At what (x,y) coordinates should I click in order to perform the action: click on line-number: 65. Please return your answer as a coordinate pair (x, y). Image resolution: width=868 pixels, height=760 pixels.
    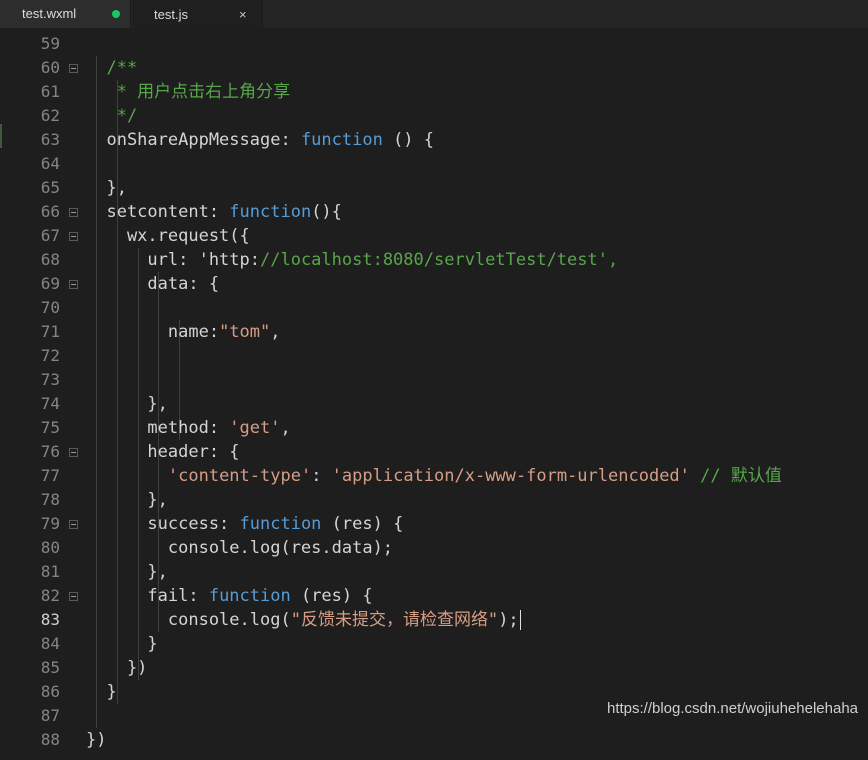
    Looking at the image, I should click on (50, 187).